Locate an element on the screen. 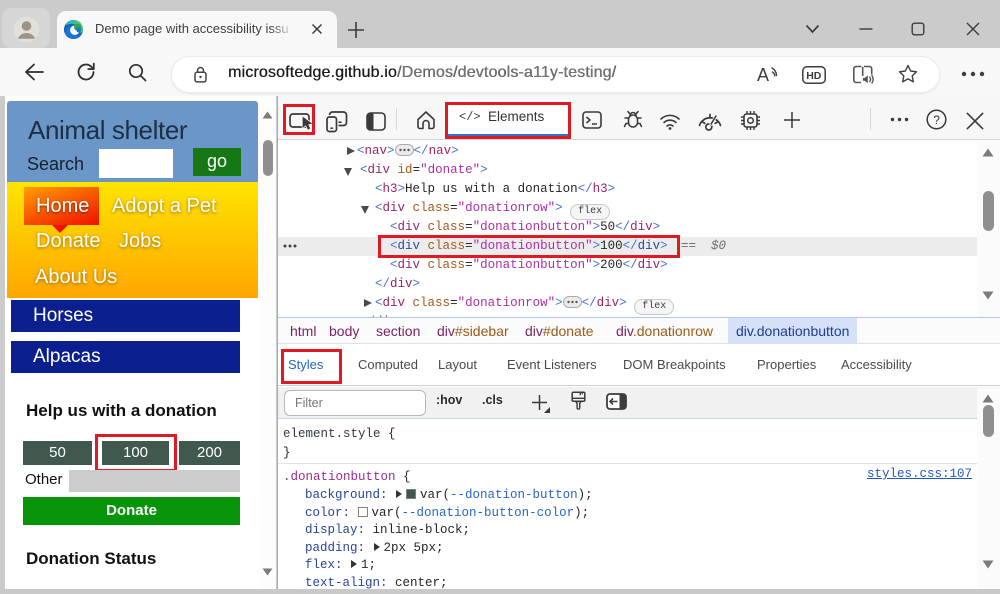 Image resolution: width=1000 pixels, height=594 pixels. svg-text: A is located at coordinates (763, 74).